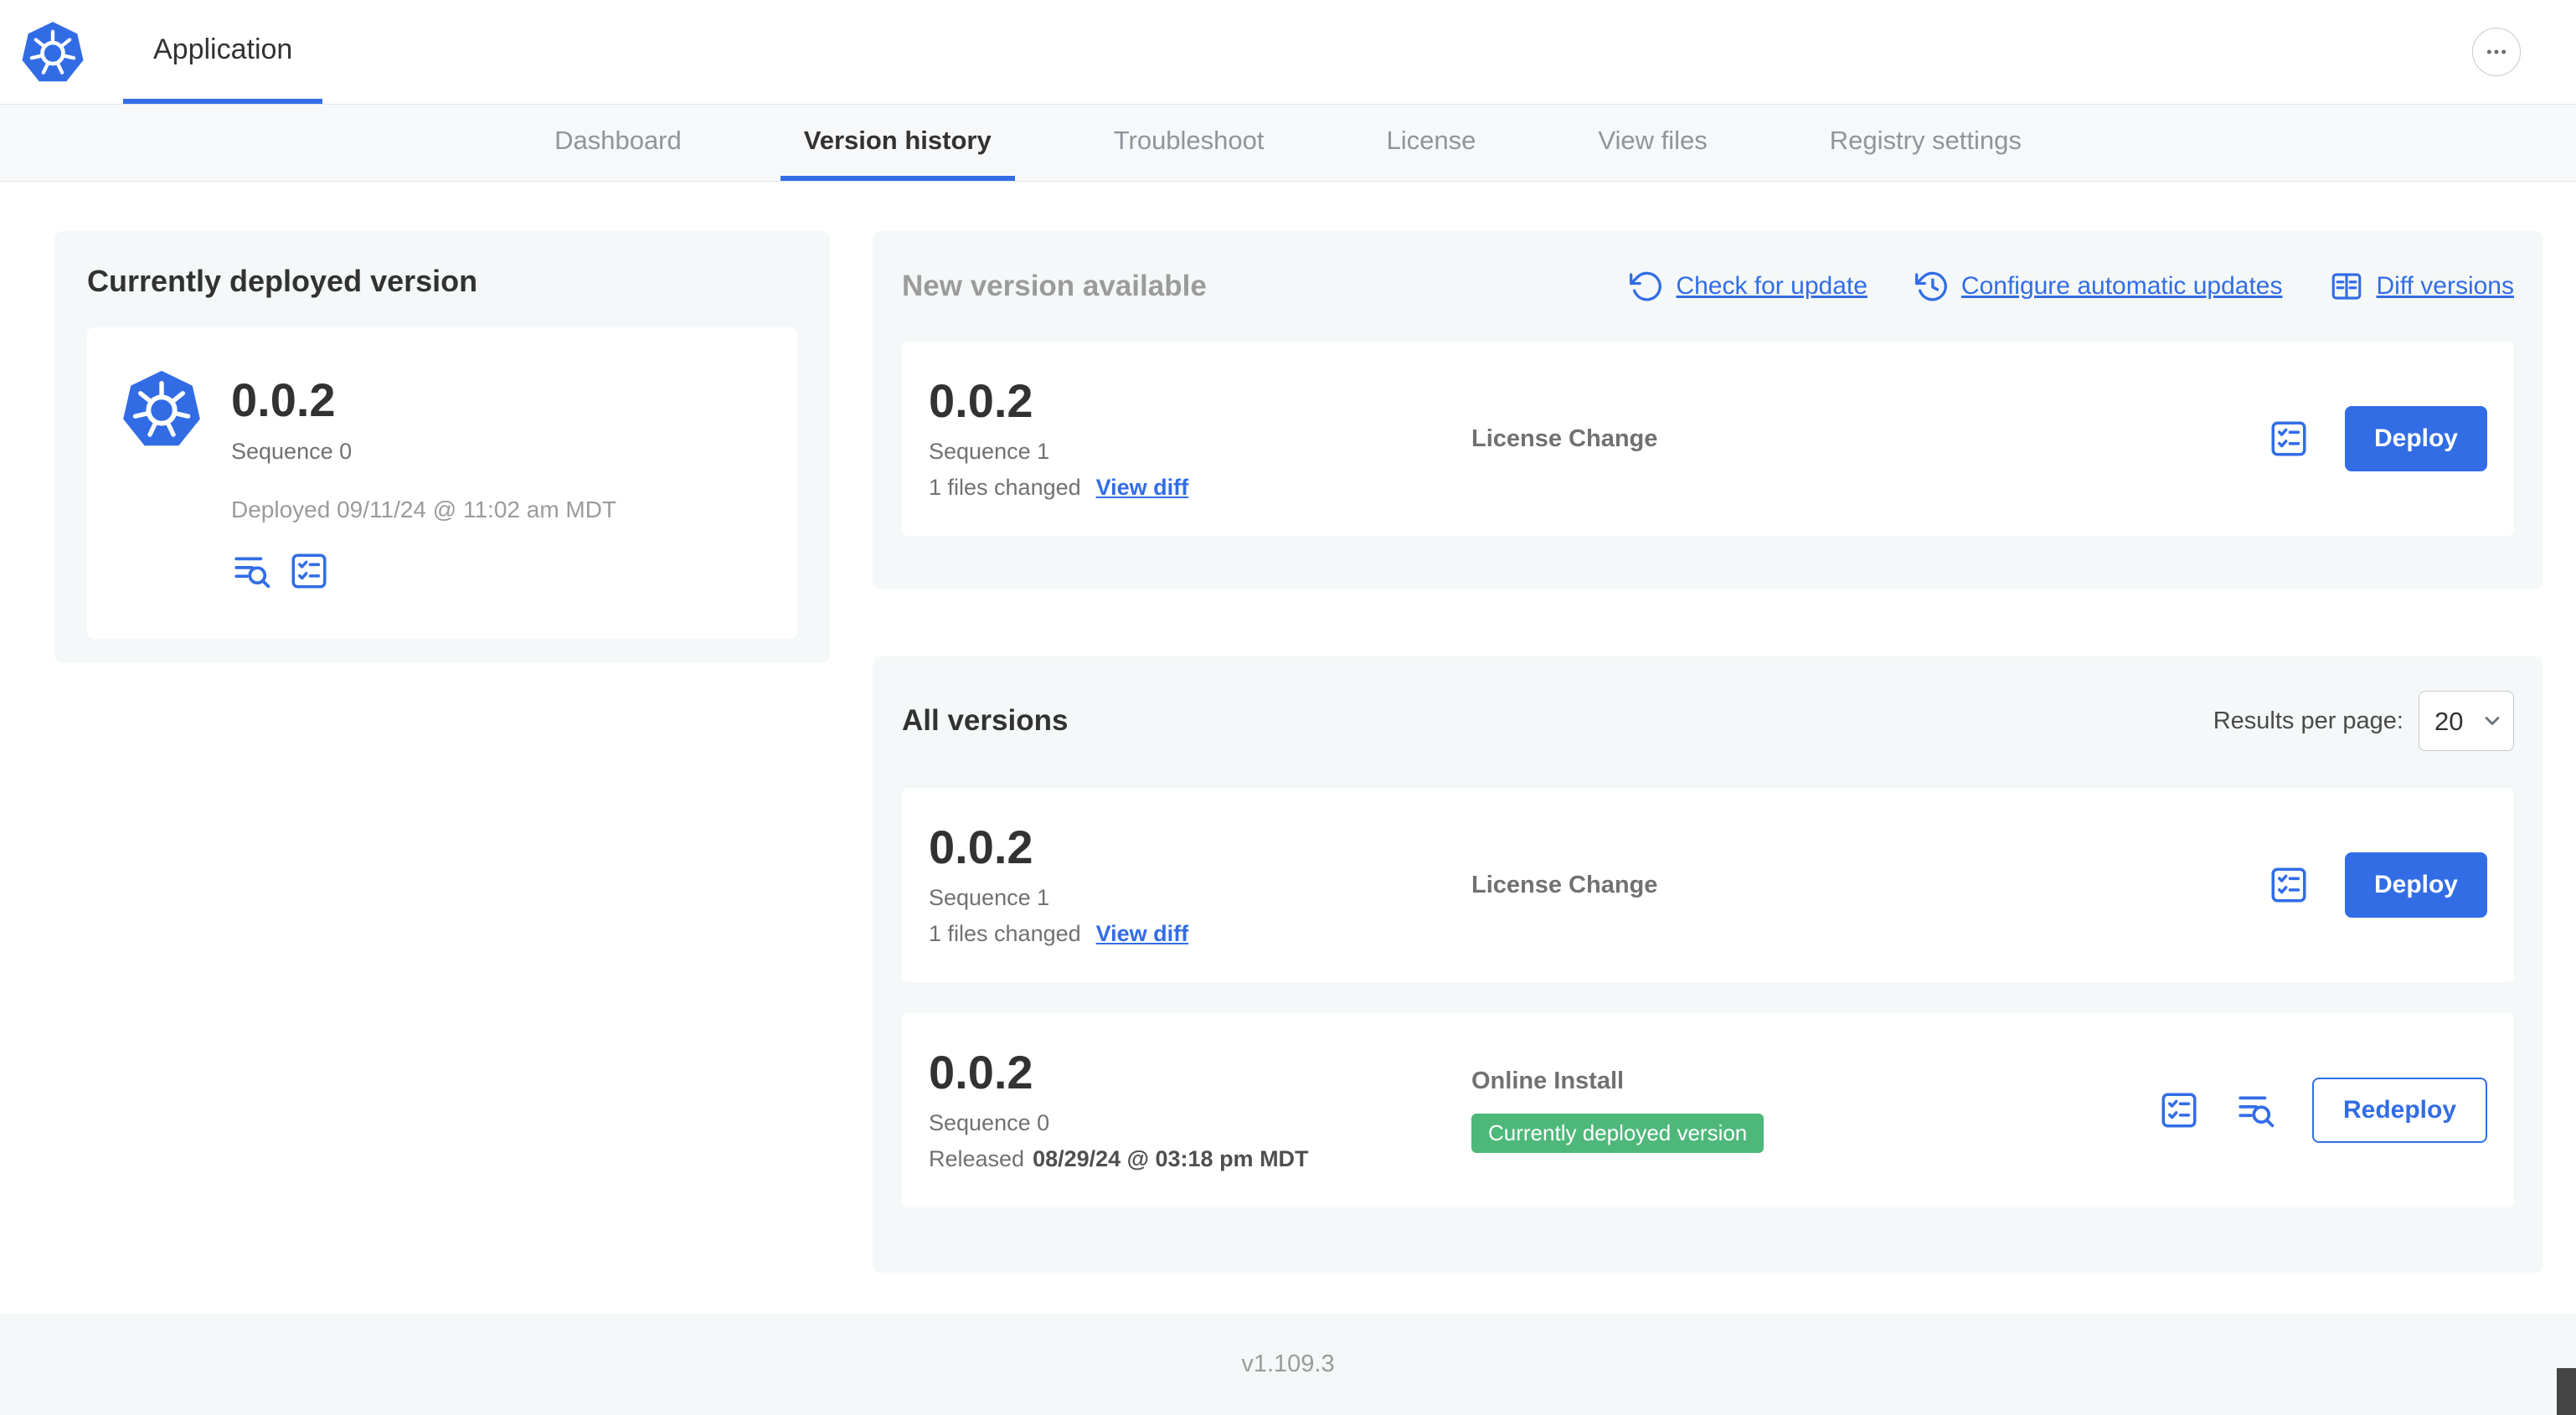  I want to click on configure-automatic-updates-link: Configure automatic updates, so click(2098, 286).